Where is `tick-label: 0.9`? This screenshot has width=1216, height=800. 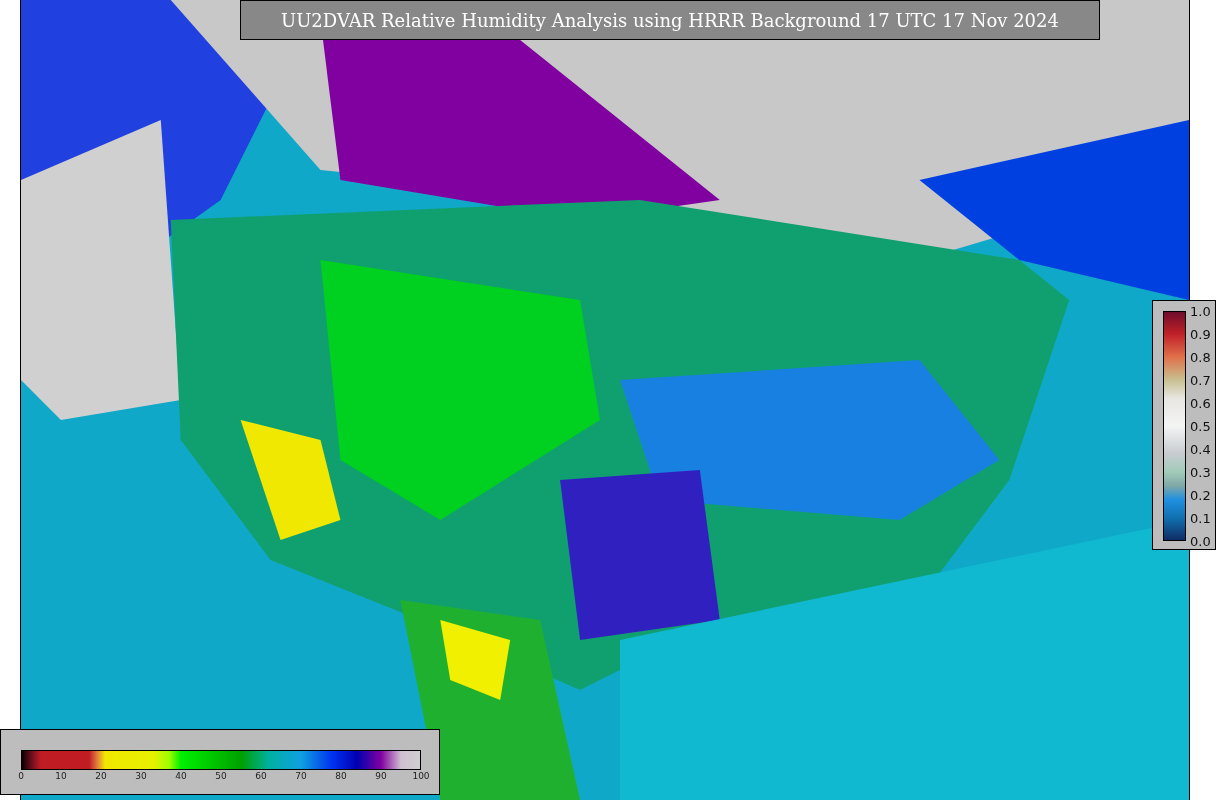 tick-label: 0.9 is located at coordinates (1200, 334).